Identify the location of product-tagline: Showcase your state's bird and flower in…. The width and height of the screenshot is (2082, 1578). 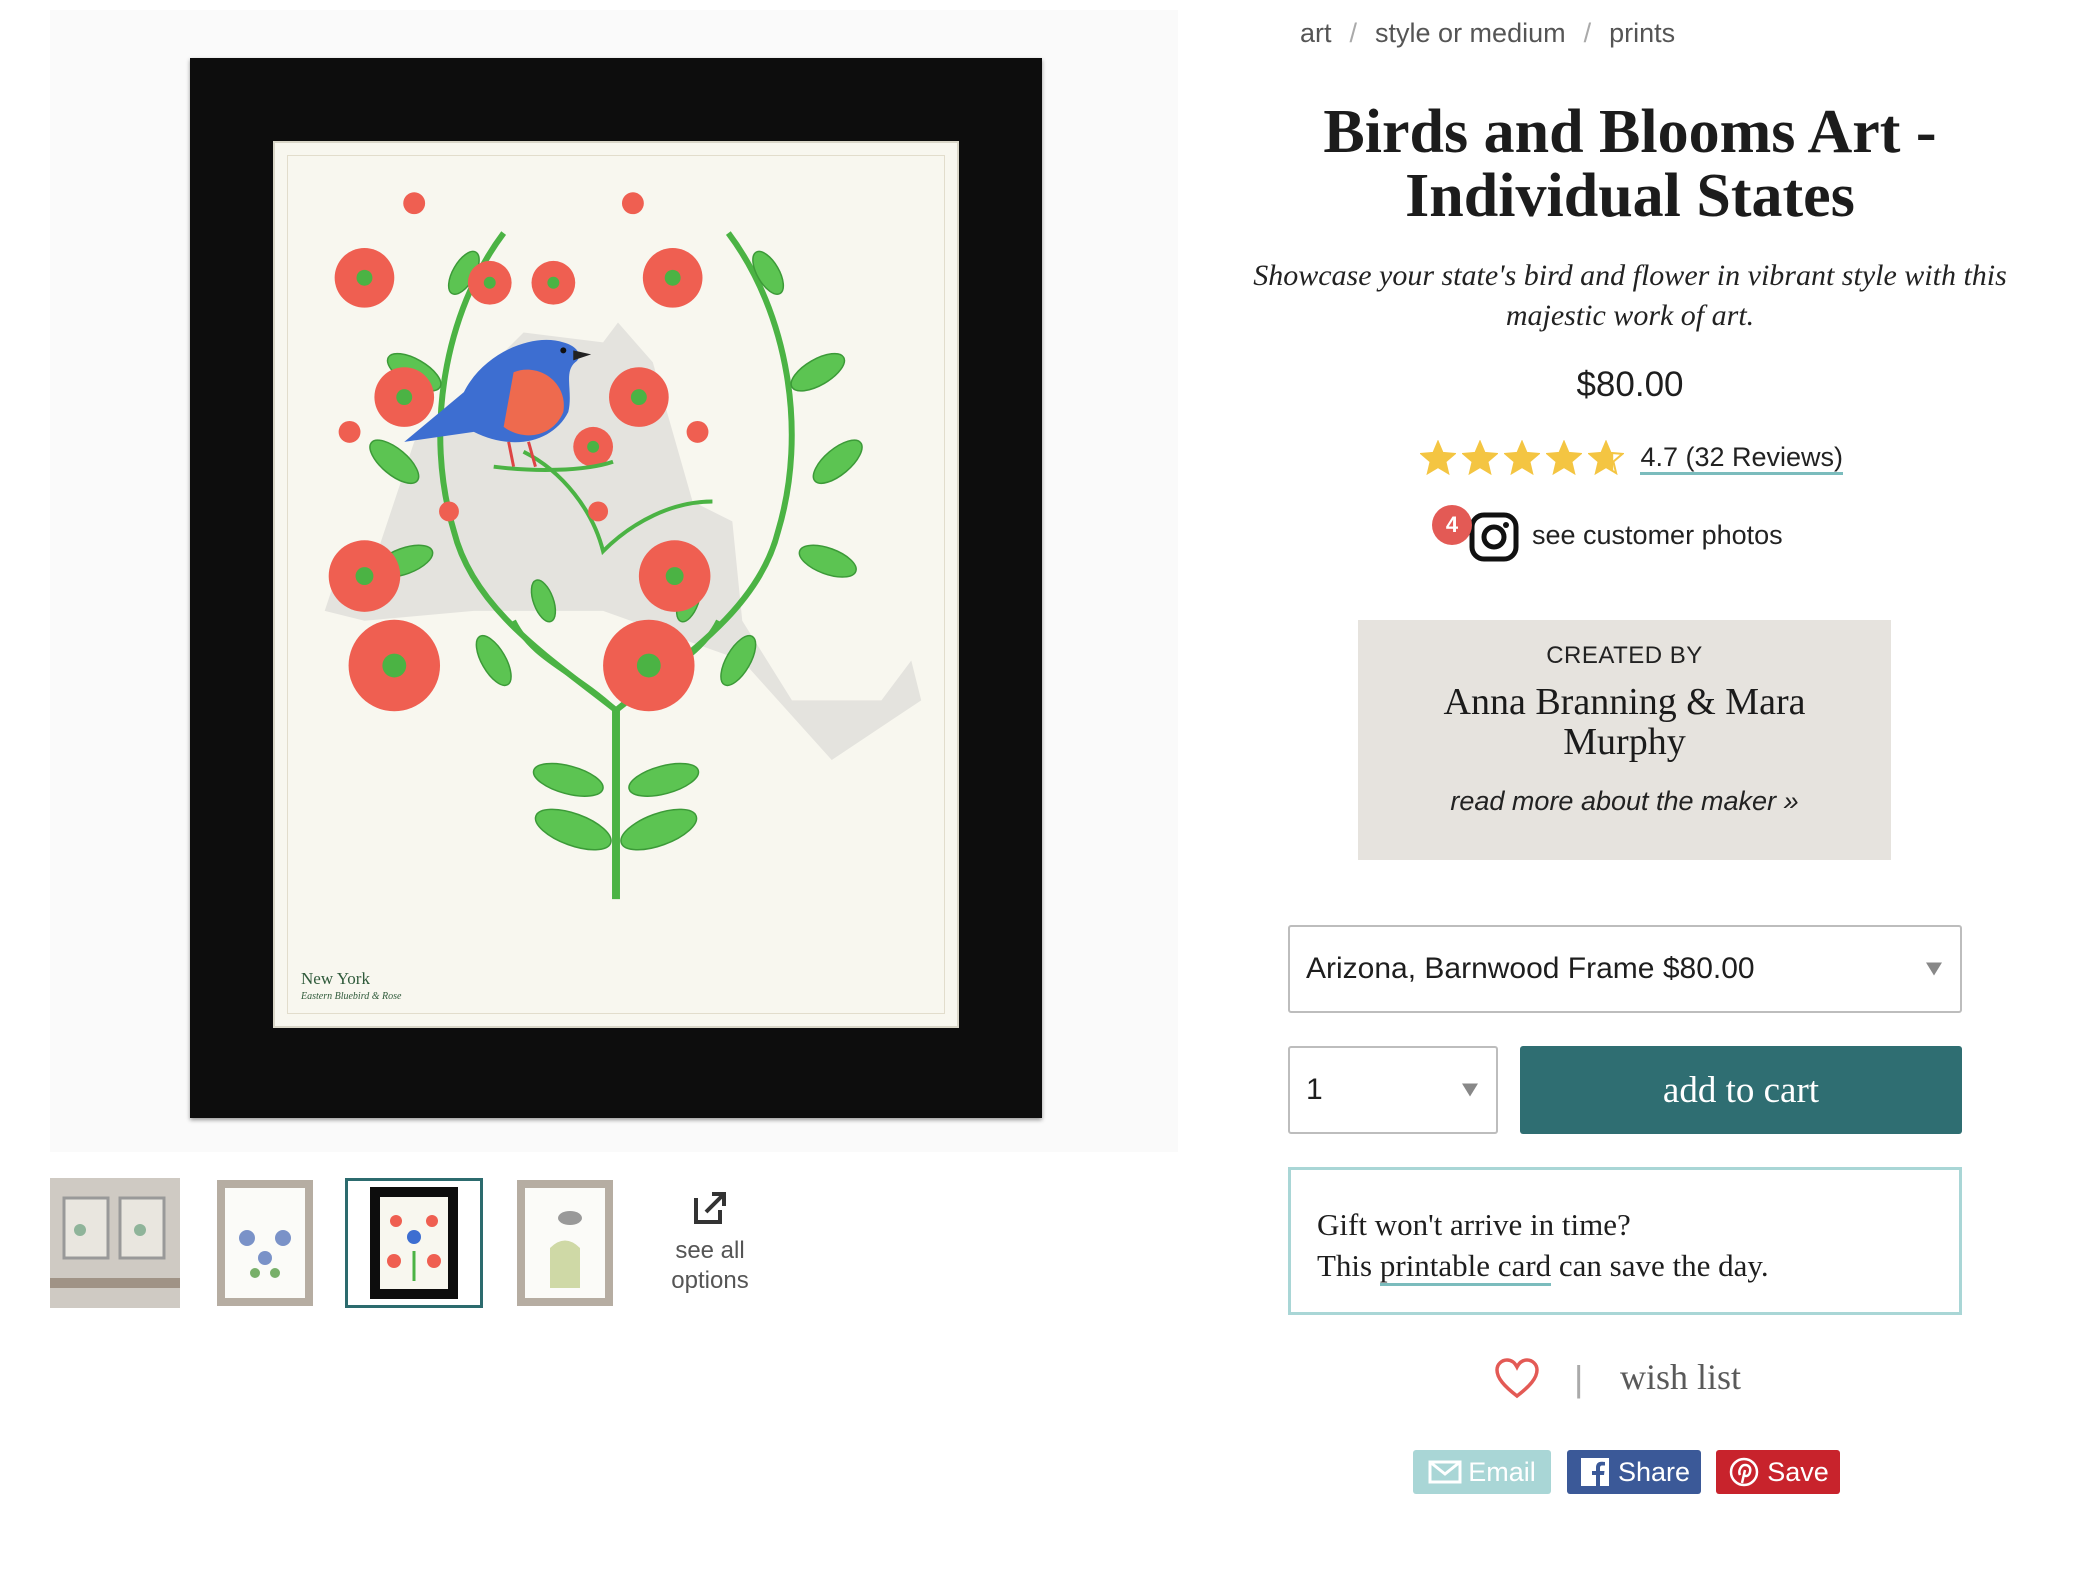
(1630, 295).